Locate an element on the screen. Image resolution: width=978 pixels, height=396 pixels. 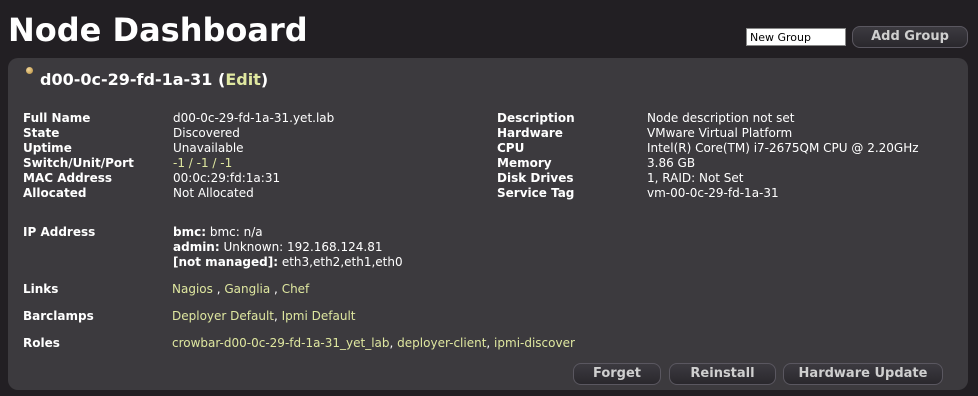
value-hardware: VMware Virtual Platform is located at coordinates (720, 133).